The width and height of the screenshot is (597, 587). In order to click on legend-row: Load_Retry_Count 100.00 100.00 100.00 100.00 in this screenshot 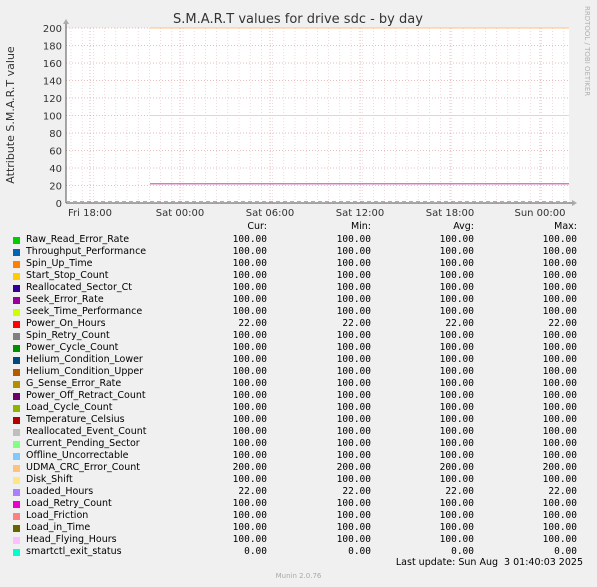, I will do `click(298, 504)`.